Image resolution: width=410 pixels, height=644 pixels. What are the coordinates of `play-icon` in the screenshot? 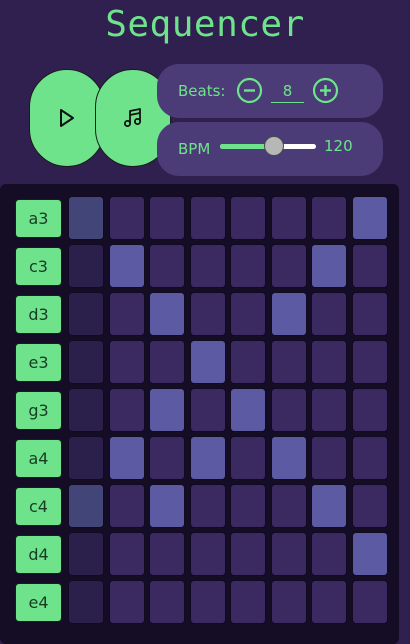 It's located at (67, 118).